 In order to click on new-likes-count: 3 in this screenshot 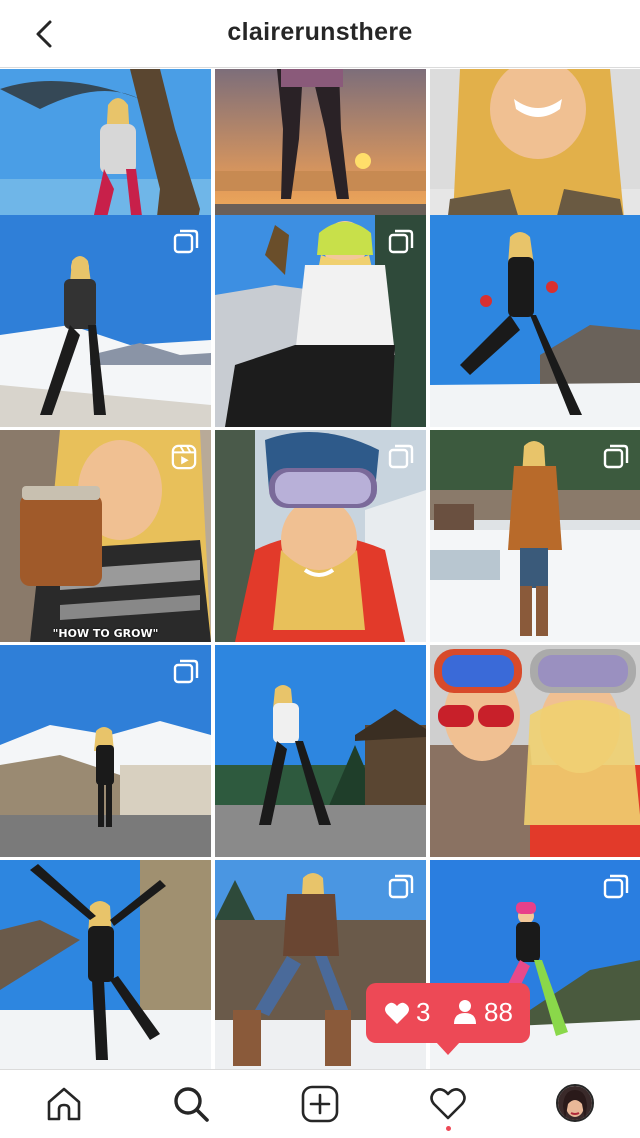, I will do `click(423, 1012)`.